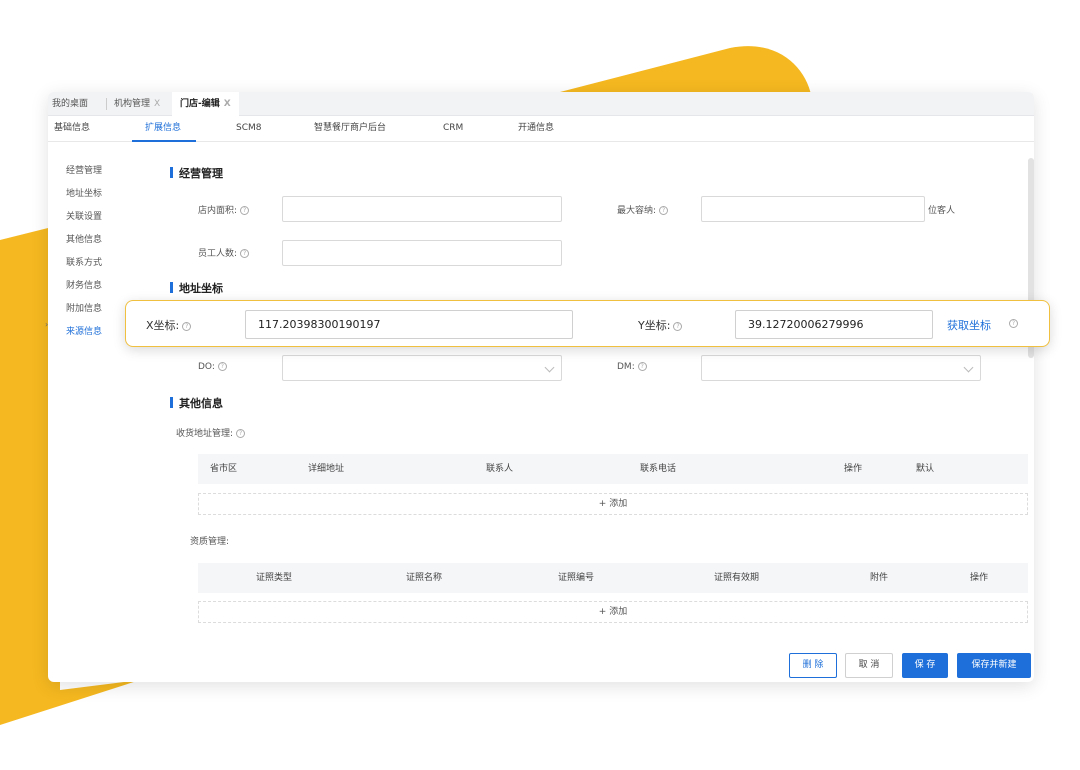 The width and height of the screenshot is (1080, 770). Describe the element at coordinates (942, 211) in the screenshot. I see `capacity-unit: 位客人` at that location.